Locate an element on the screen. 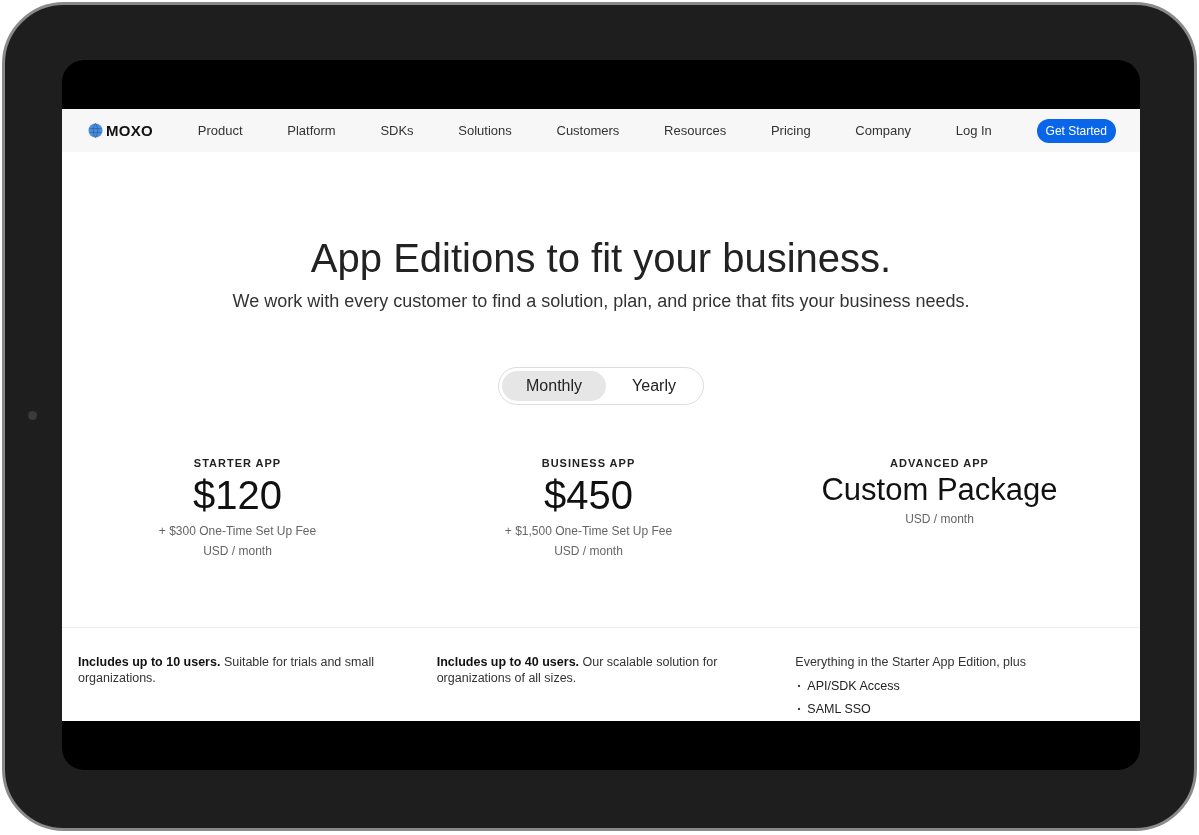  nav-link: Log In is located at coordinates (973, 130).